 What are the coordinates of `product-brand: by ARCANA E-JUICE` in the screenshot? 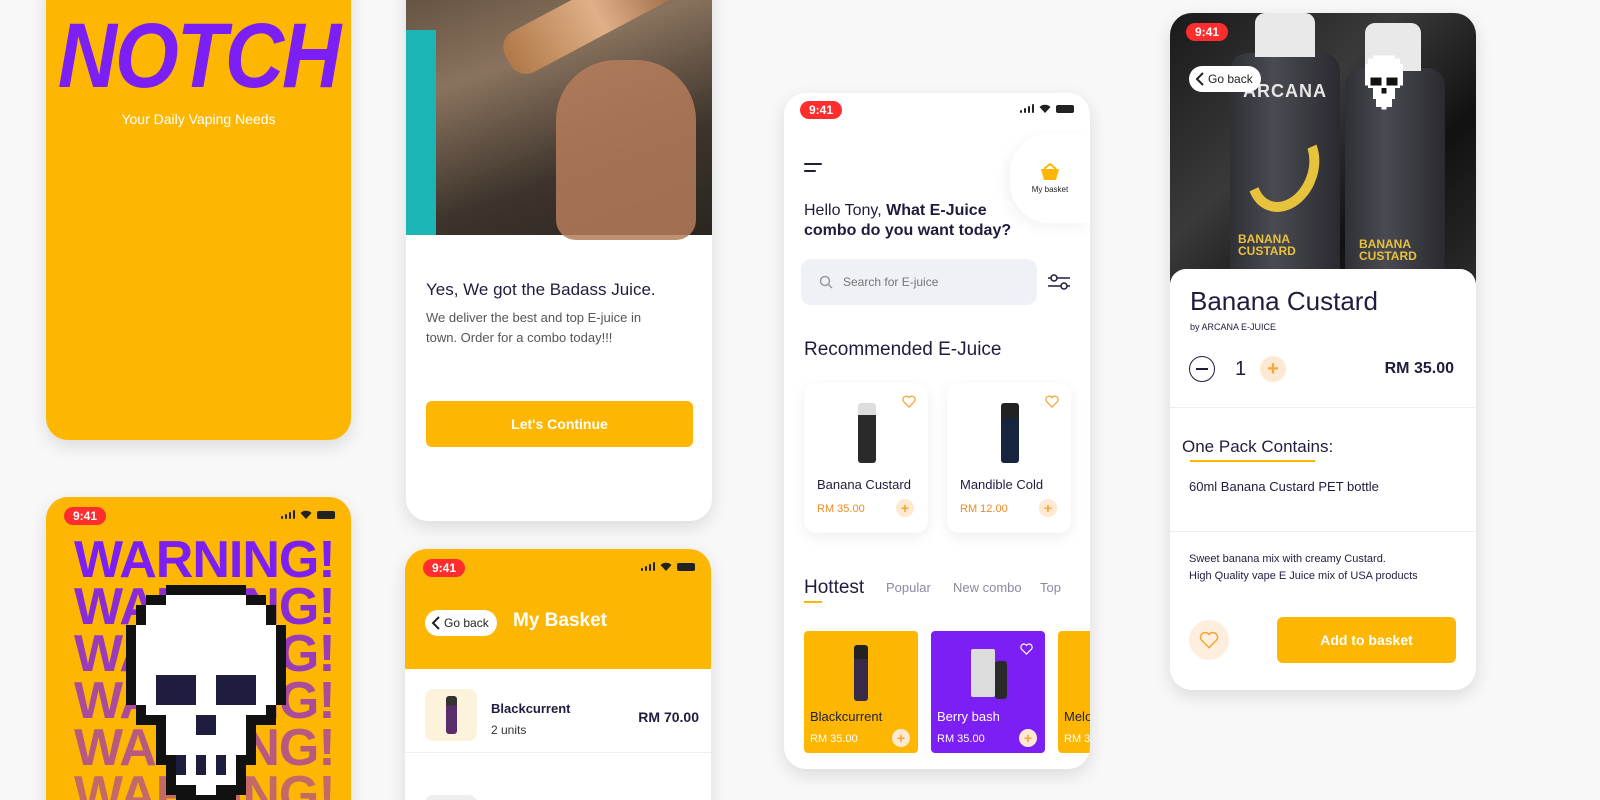 It's located at (1233, 327).